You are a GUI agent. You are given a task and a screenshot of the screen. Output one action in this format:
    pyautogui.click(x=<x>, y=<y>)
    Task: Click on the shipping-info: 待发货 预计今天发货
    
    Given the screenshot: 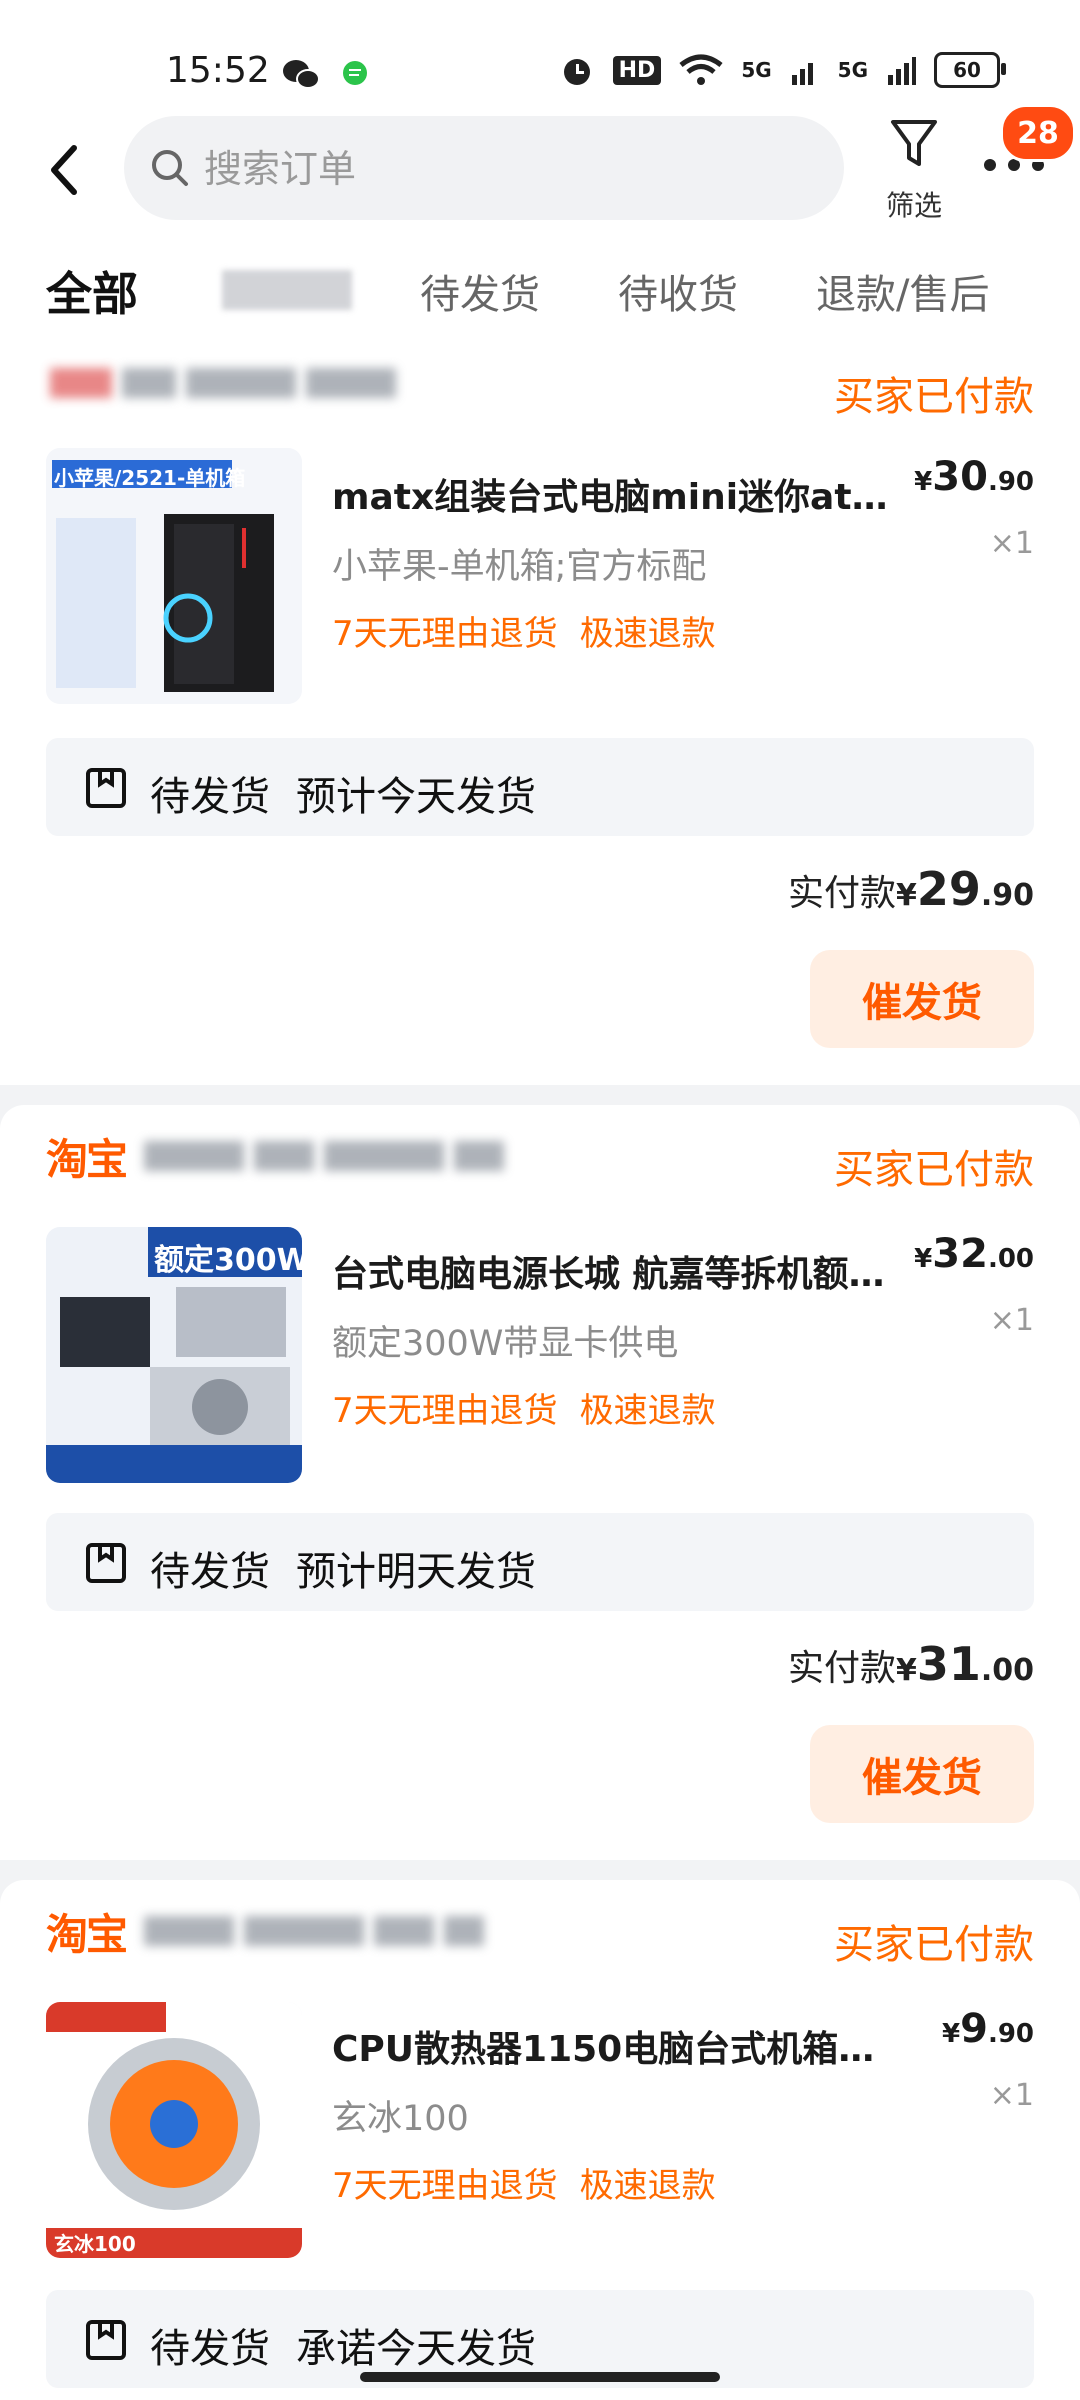 What is the action you would take?
    pyautogui.click(x=540, y=787)
    